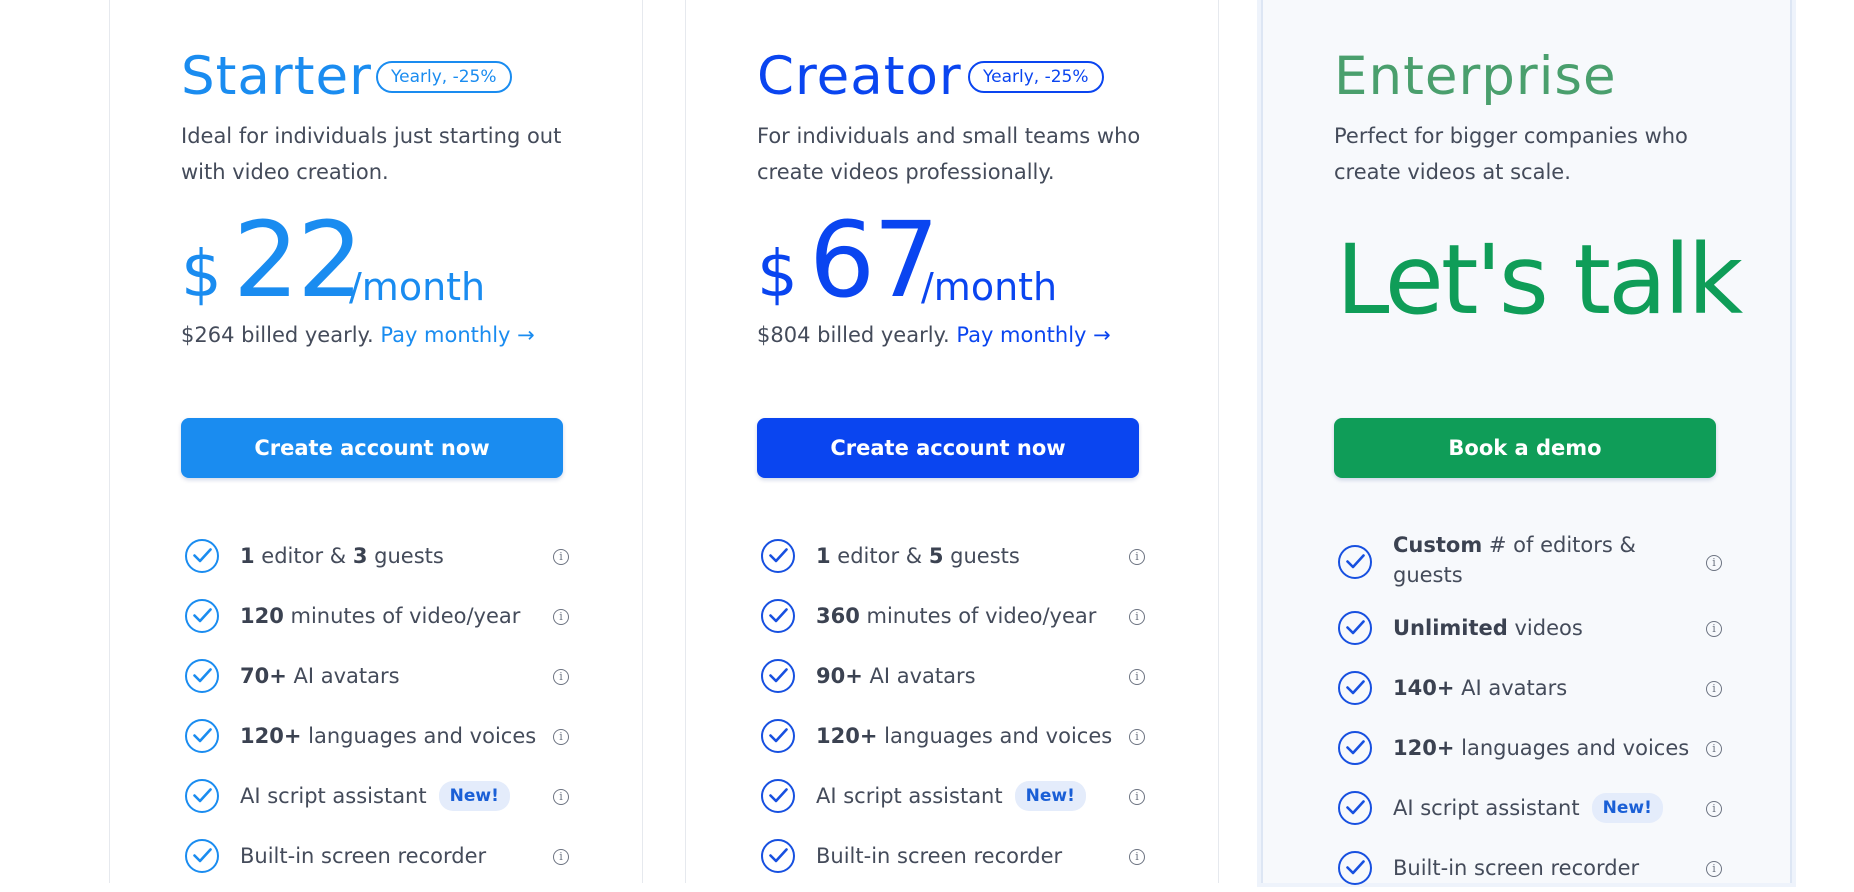 Image resolution: width=1854 pixels, height=892 pixels. I want to click on feature-item: 140+ AI avatars i, so click(1530, 690).